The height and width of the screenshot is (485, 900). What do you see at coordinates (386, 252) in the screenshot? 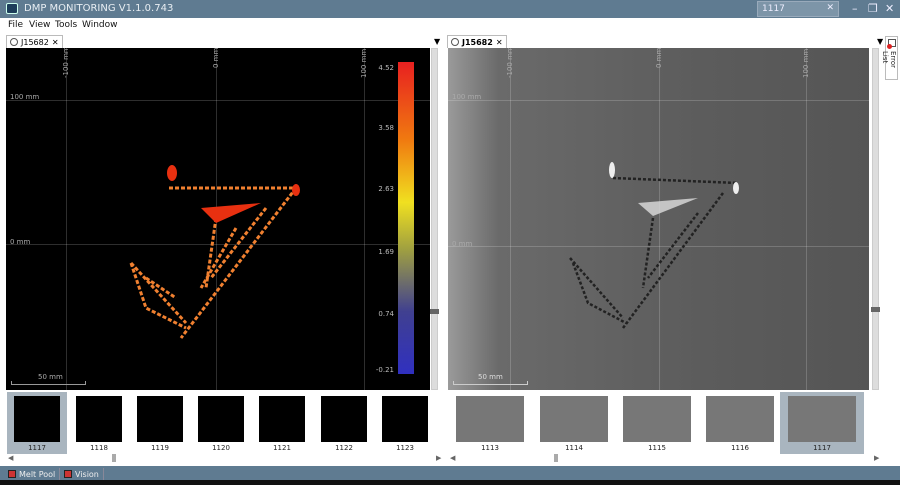
I see `colorbar-label: 1.69` at bounding box center [386, 252].